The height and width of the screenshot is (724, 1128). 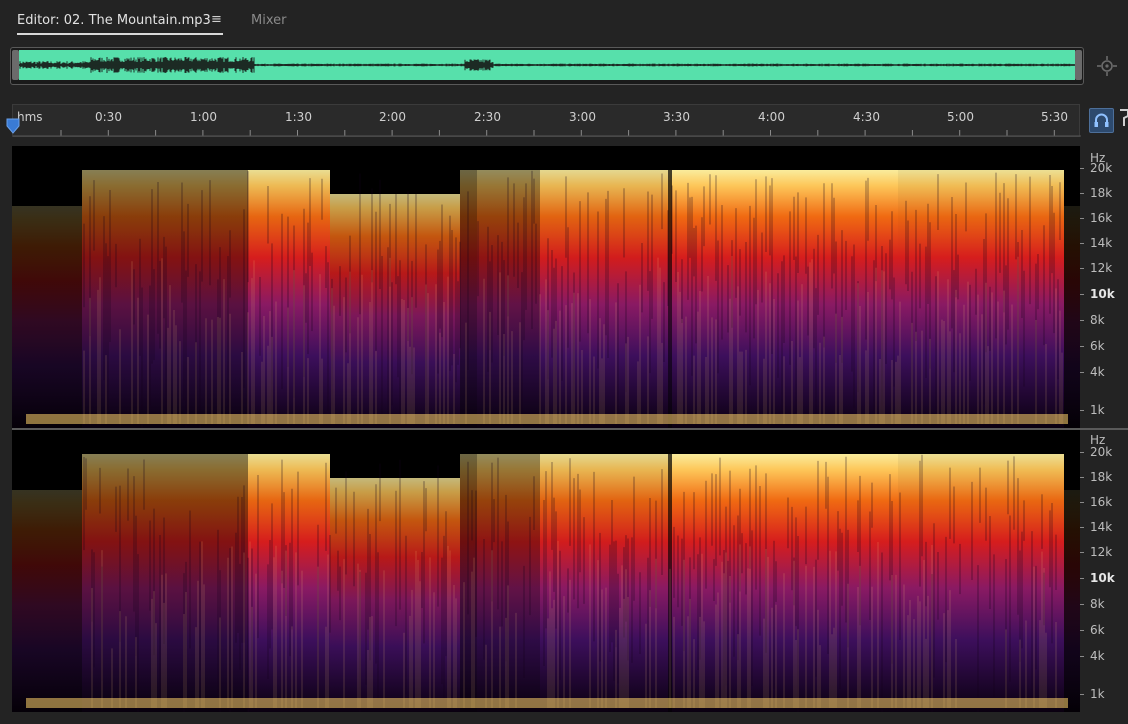 What do you see at coordinates (216, 19) in the screenshot?
I see `tab-menu-icon: ≡` at bounding box center [216, 19].